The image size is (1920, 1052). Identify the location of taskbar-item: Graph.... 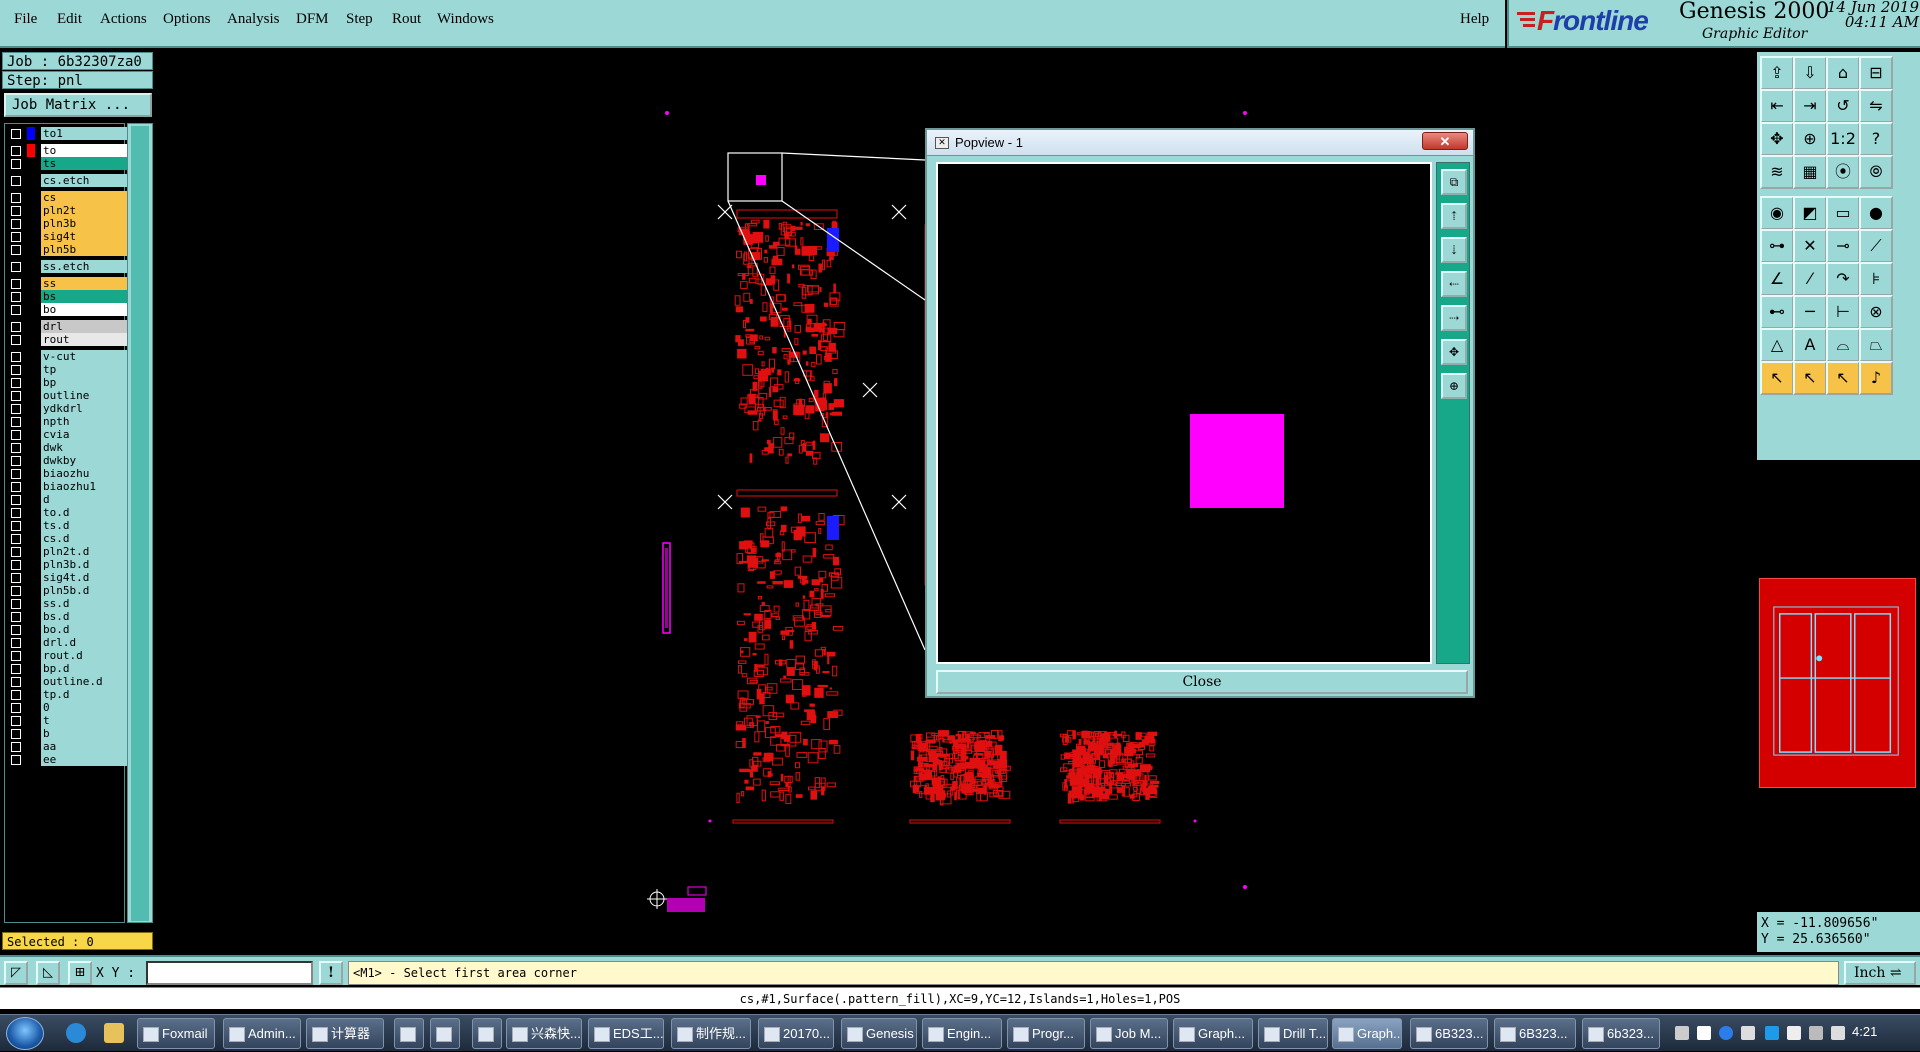
(1213, 1033).